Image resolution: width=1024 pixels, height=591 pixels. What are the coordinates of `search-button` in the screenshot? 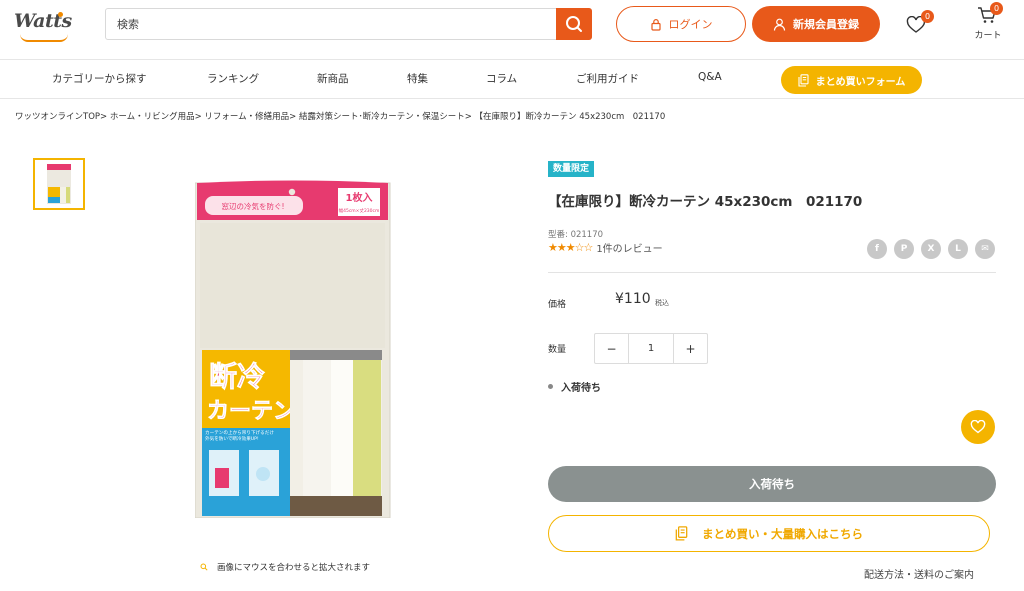 It's located at (574, 24).